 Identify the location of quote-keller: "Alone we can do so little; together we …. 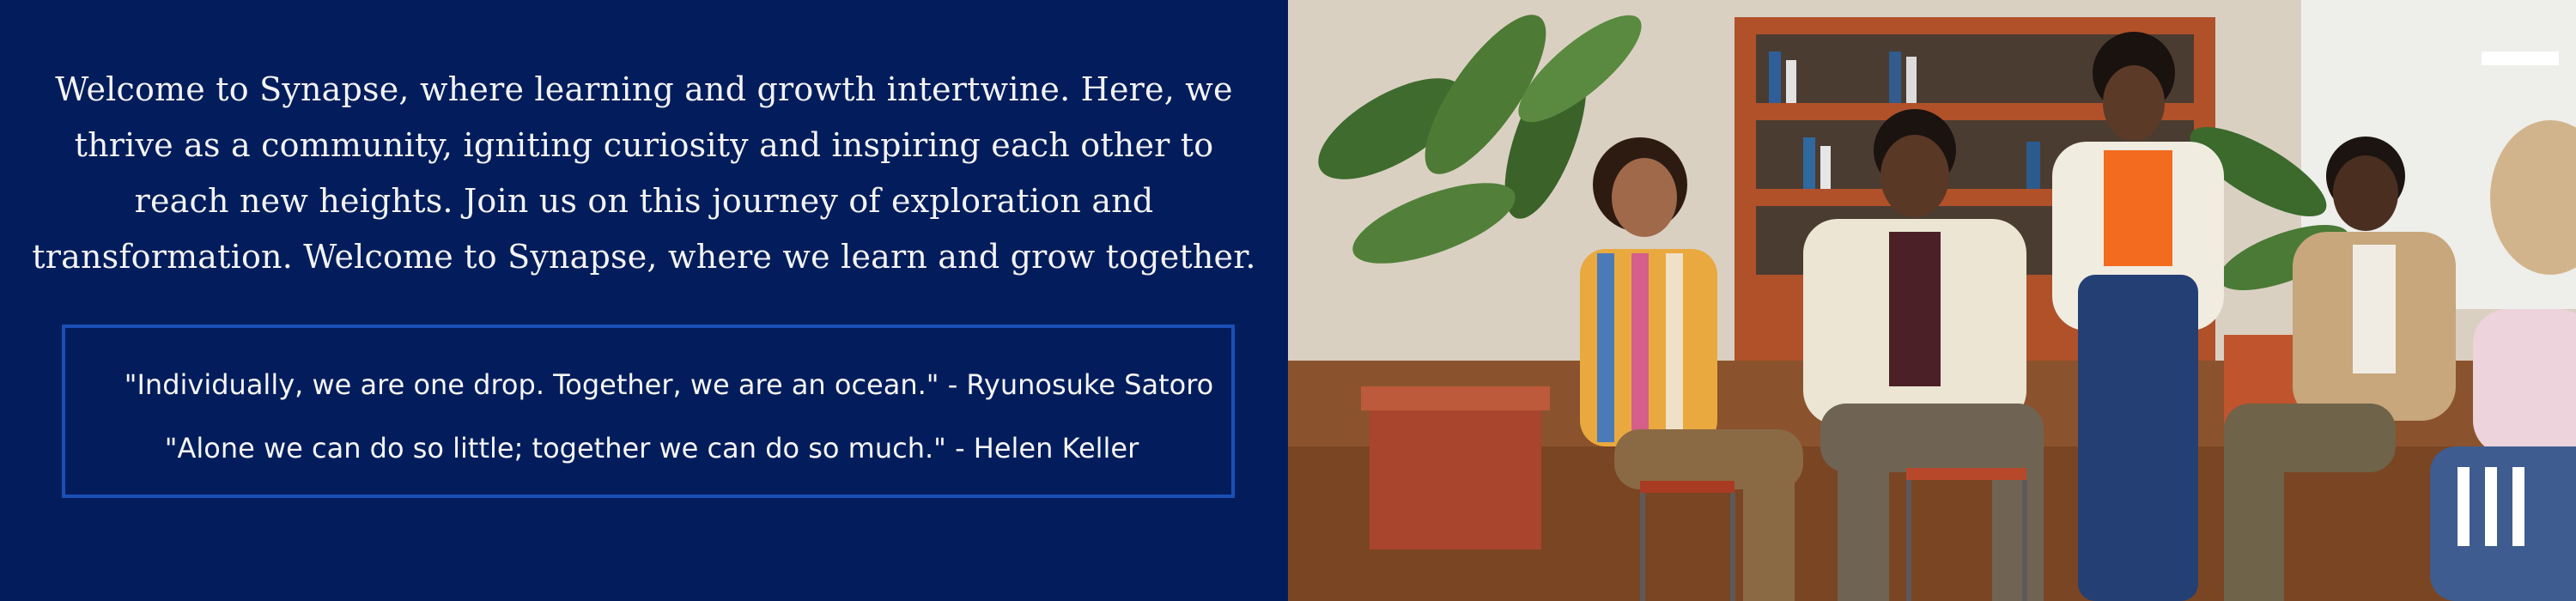
(651, 448).